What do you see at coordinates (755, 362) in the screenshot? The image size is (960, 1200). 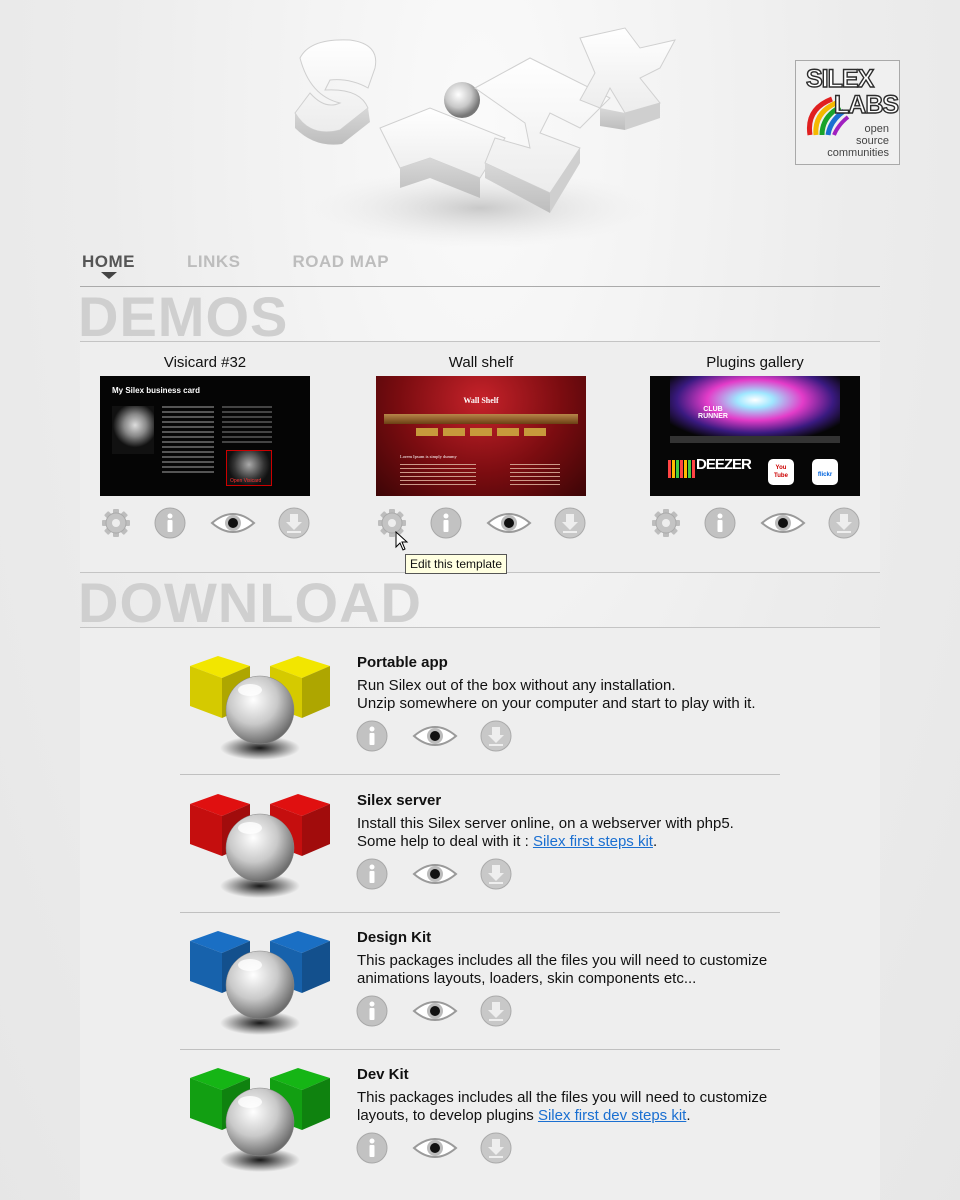 I see `demo-title: Plugins gallery` at bounding box center [755, 362].